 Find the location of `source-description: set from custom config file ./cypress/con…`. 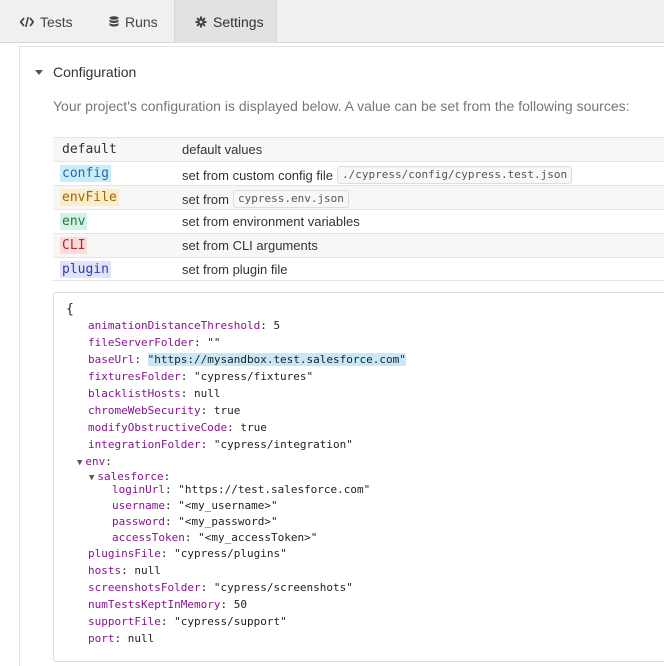

source-description: set from custom config file ./cypress/con… is located at coordinates (377, 175).